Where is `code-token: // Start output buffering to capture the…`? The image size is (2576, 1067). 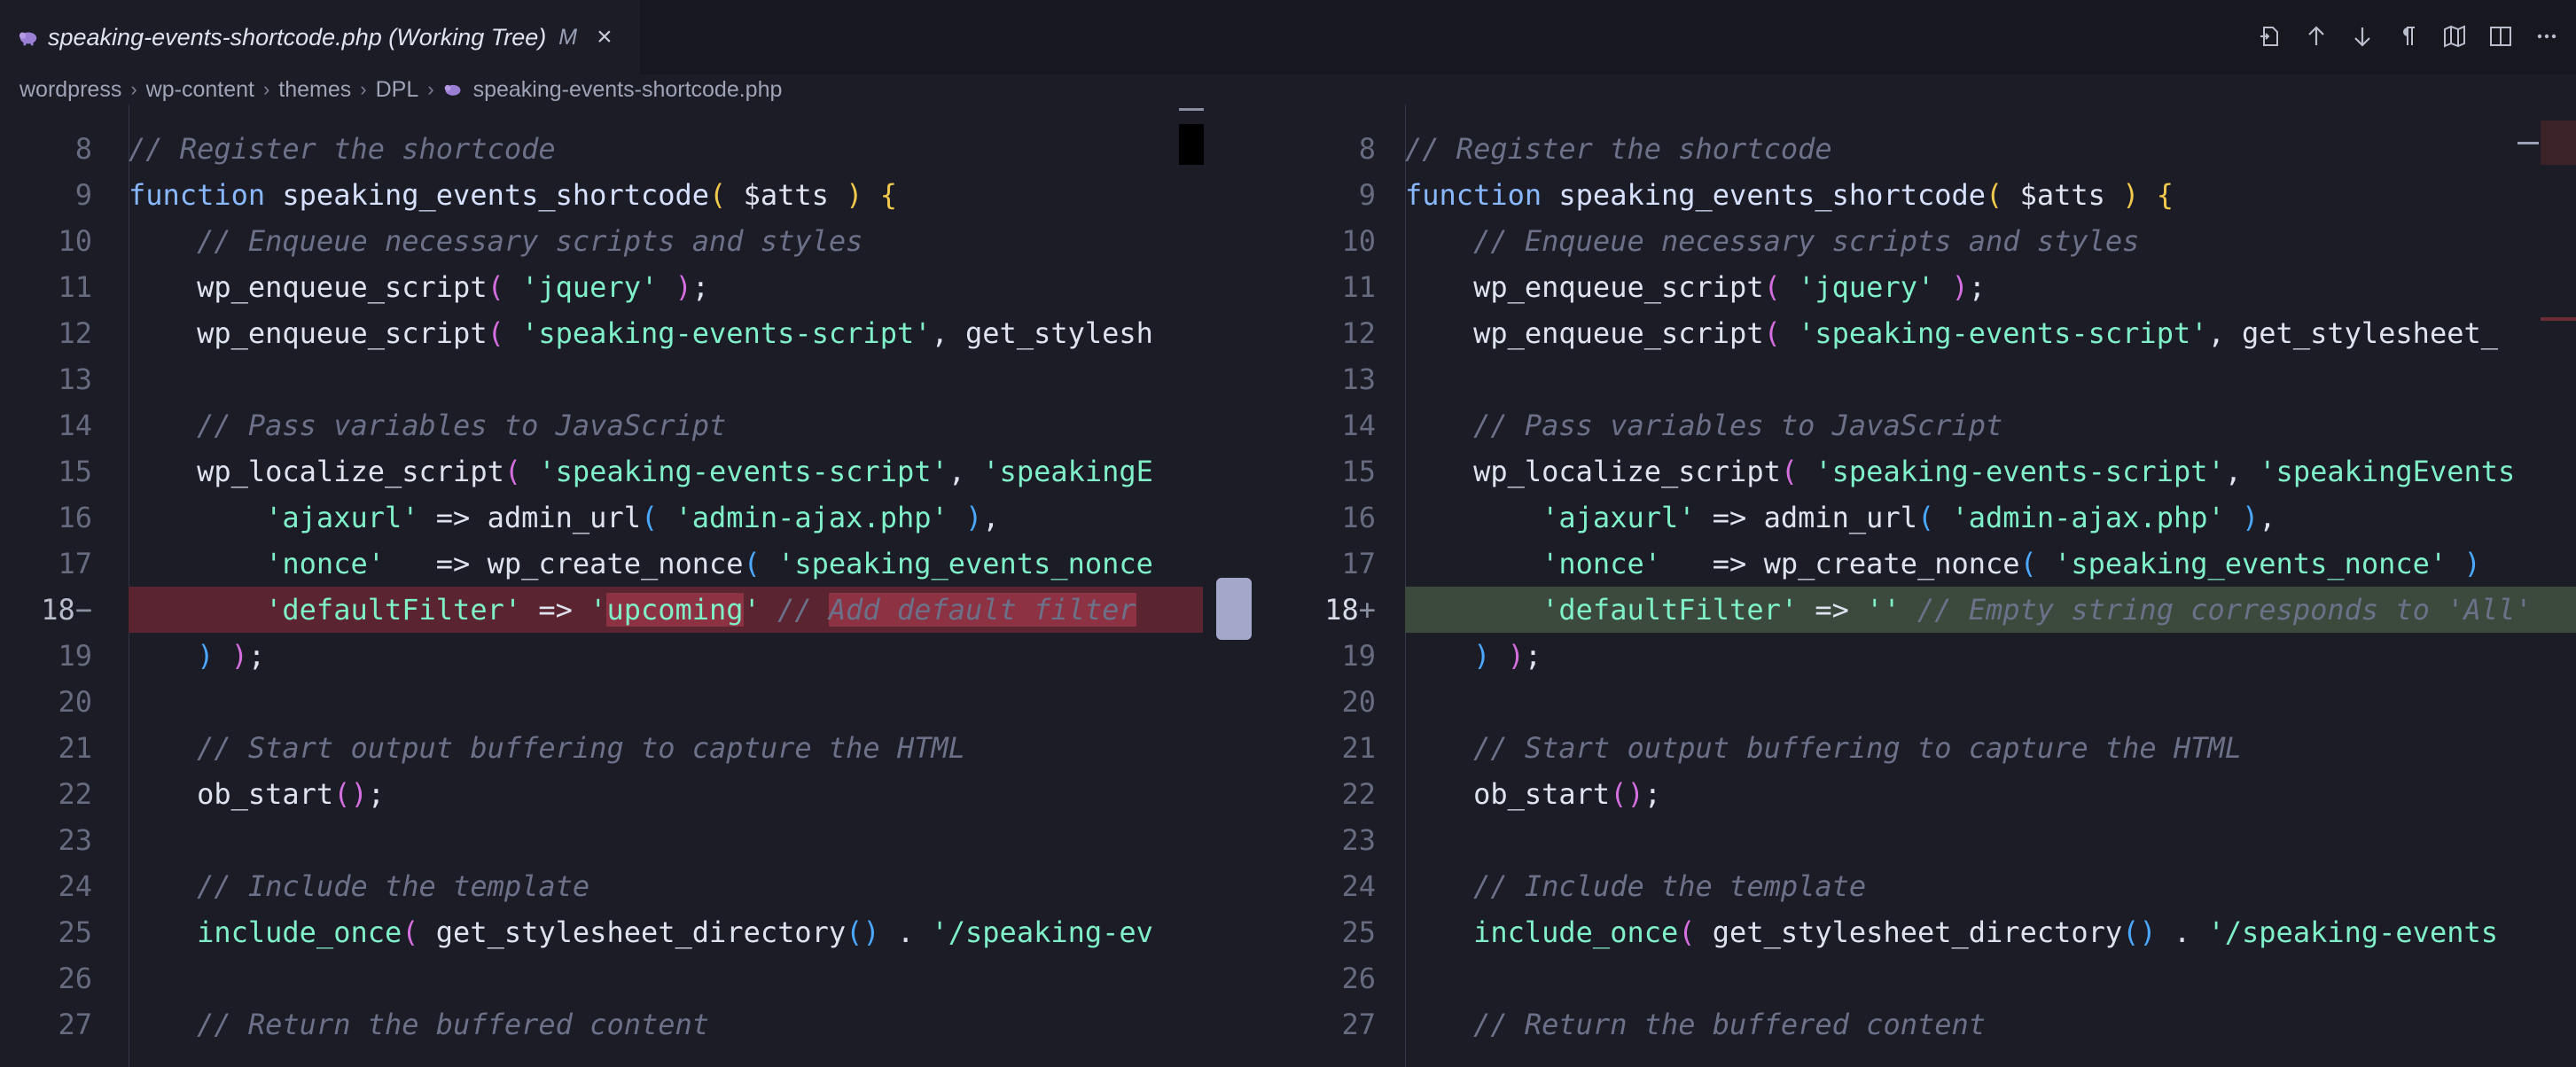
code-token: // Start output buffering to capture the… is located at coordinates (581, 748).